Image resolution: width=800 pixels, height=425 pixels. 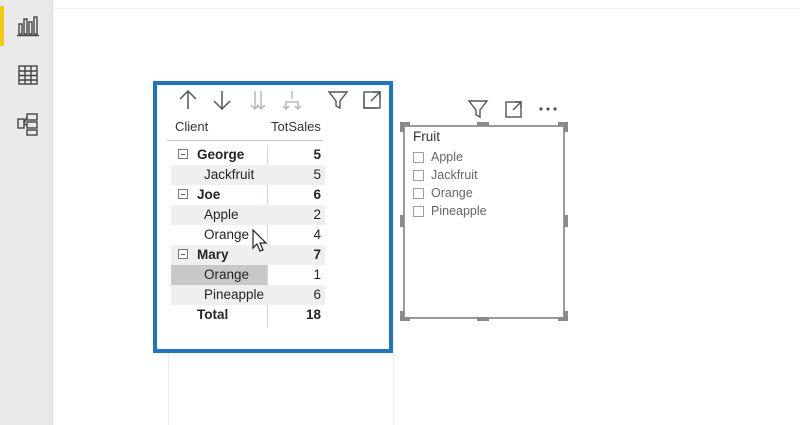 What do you see at coordinates (221, 214) in the screenshot?
I see `row-label: Apple` at bounding box center [221, 214].